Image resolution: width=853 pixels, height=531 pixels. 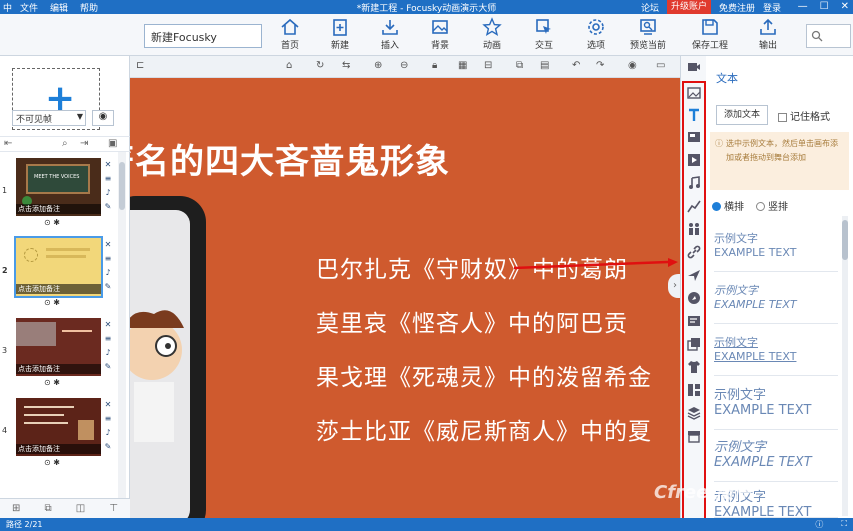 What do you see at coordinates (462, 65) in the screenshot?
I see `grid-icon: ▦` at bounding box center [462, 65].